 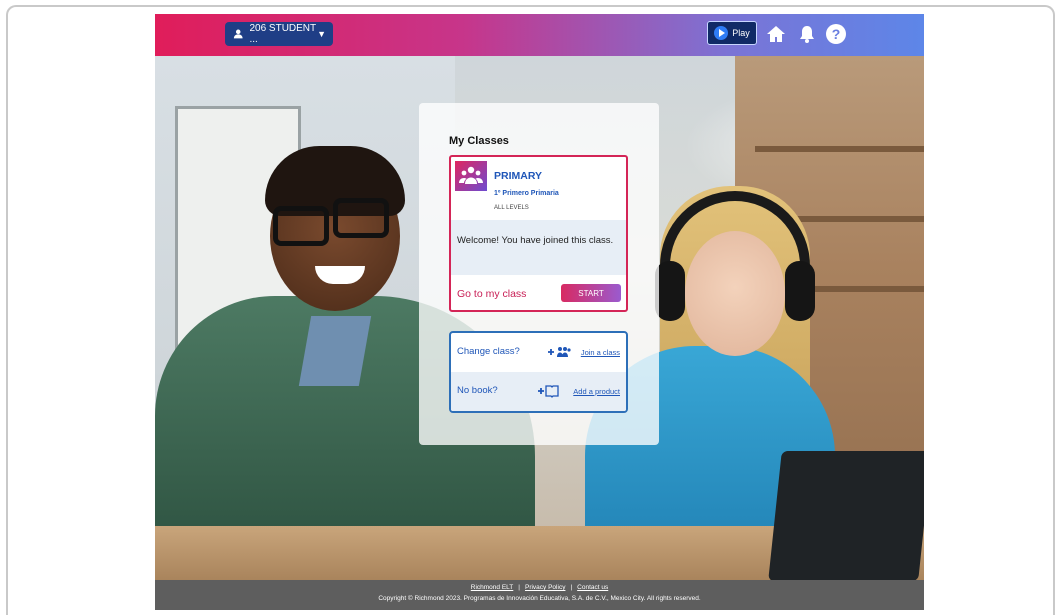 What do you see at coordinates (492, 587) in the screenshot?
I see `footer-link-richmond: Richmond ELT` at bounding box center [492, 587].